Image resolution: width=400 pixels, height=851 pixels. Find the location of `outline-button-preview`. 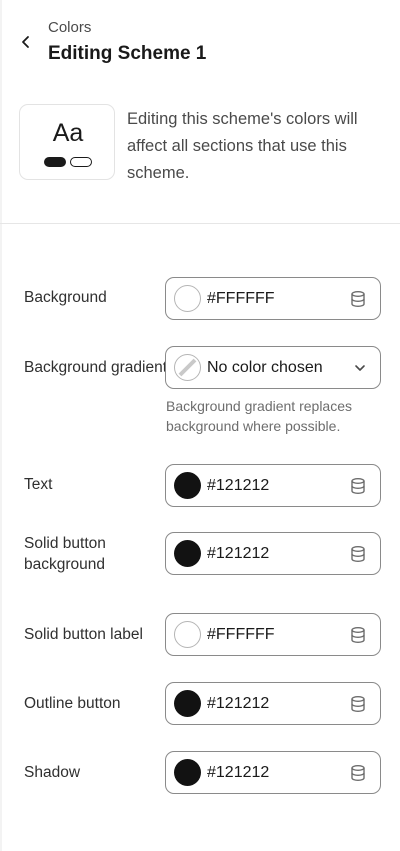

outline-button-preview is located at coordinates (81, 162).